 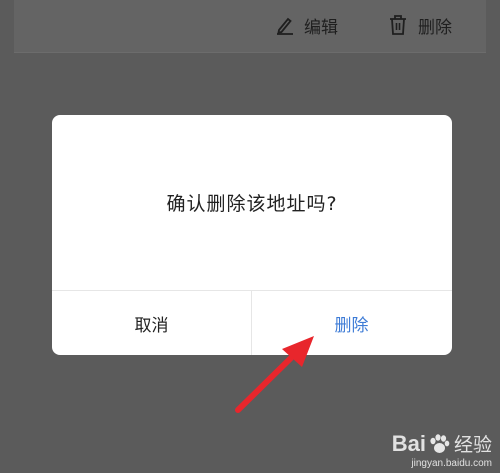 I want to click on watermark-logo-left: Bai, so click(x=408, y=443).